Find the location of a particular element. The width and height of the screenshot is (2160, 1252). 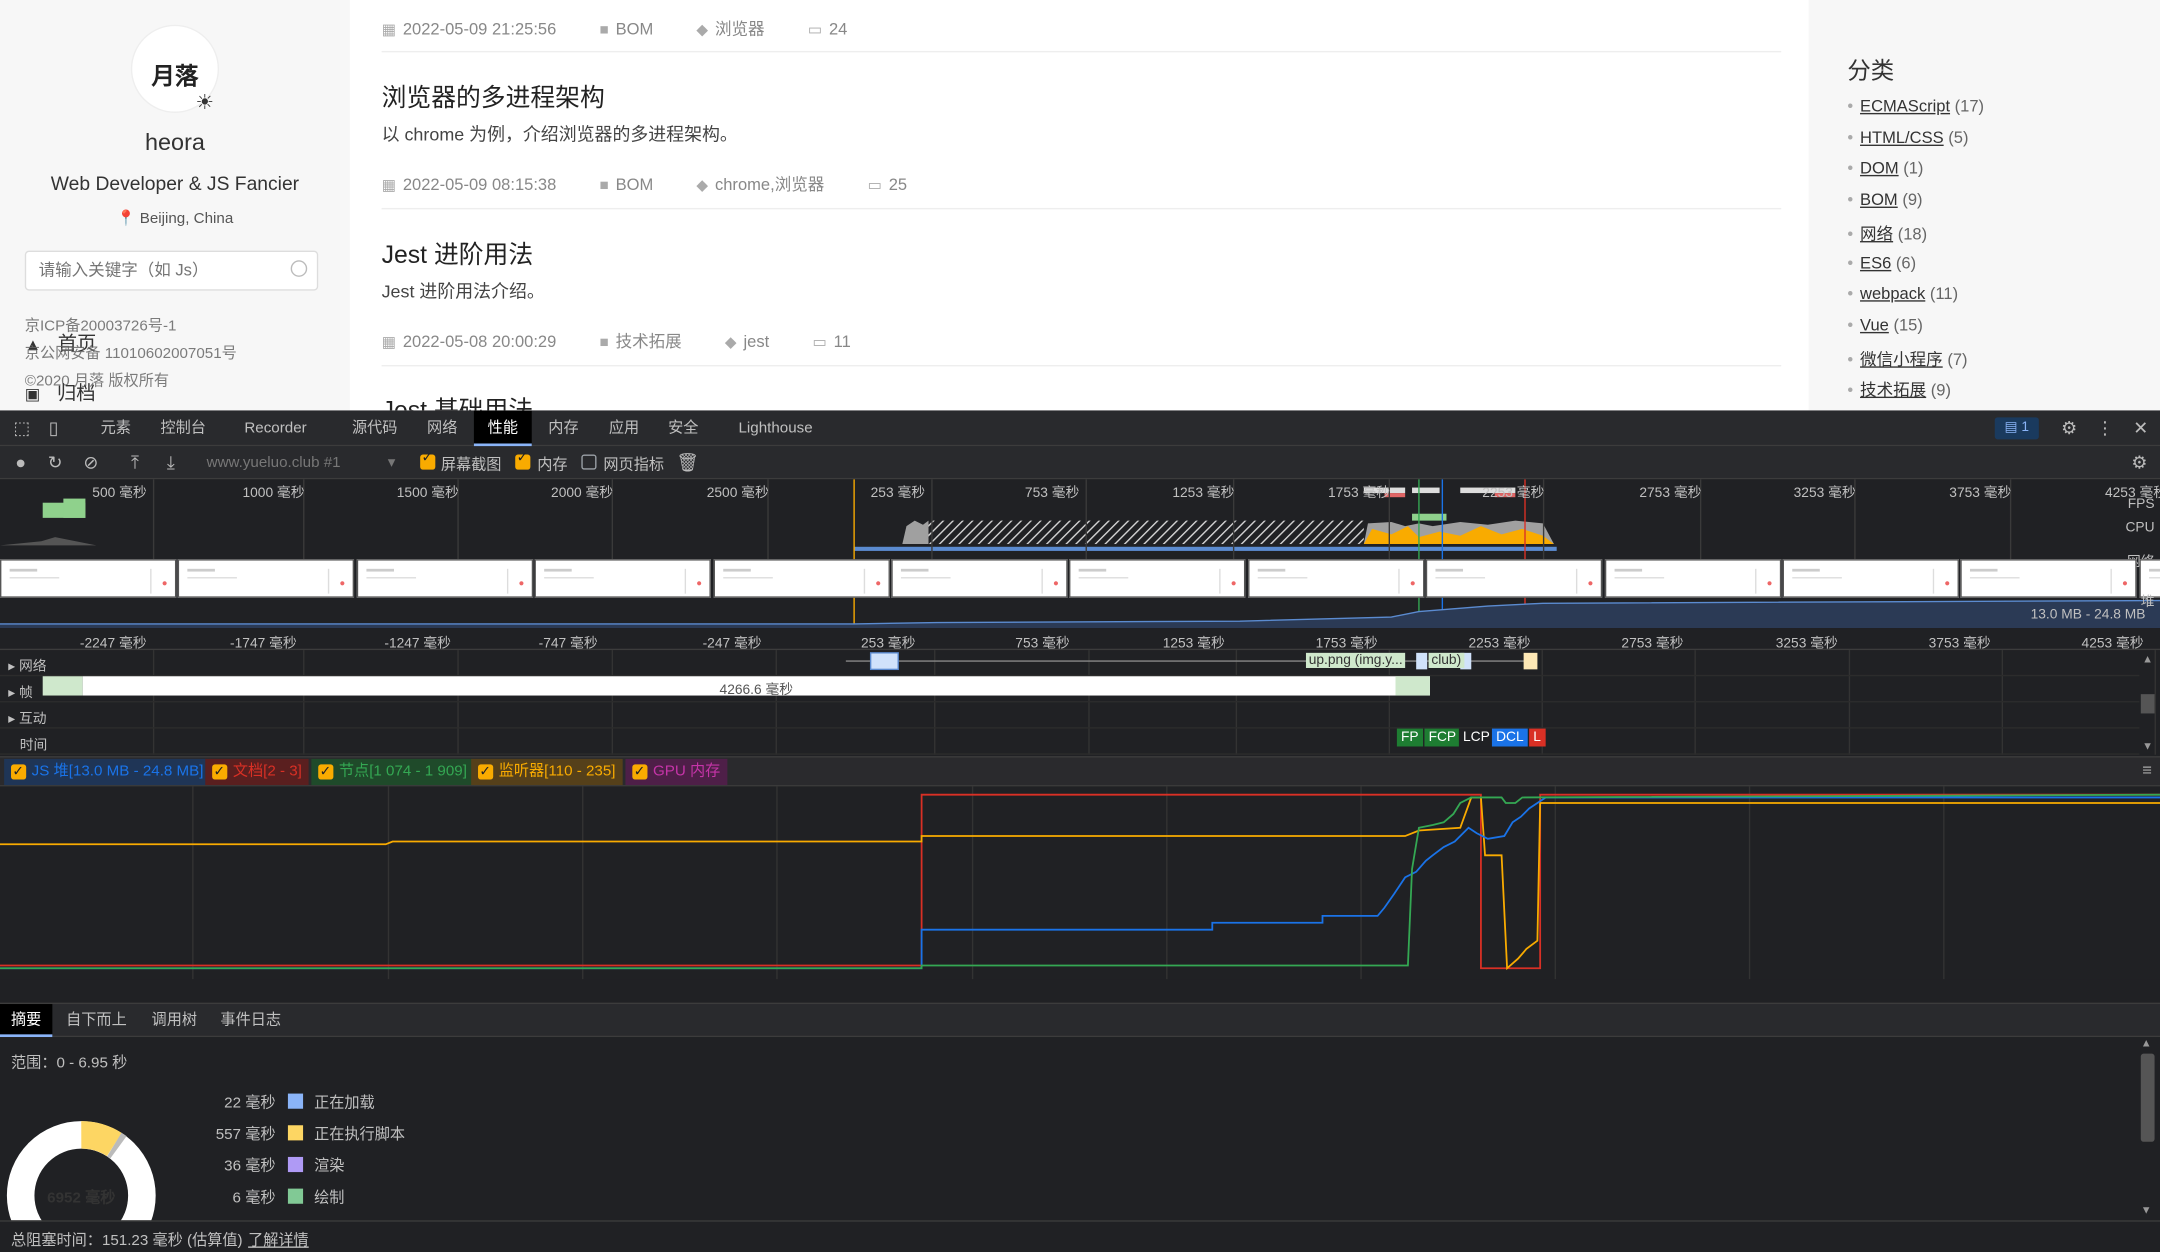

scroll-up-icon: ▲ is located at coordinates (2146, 1043).